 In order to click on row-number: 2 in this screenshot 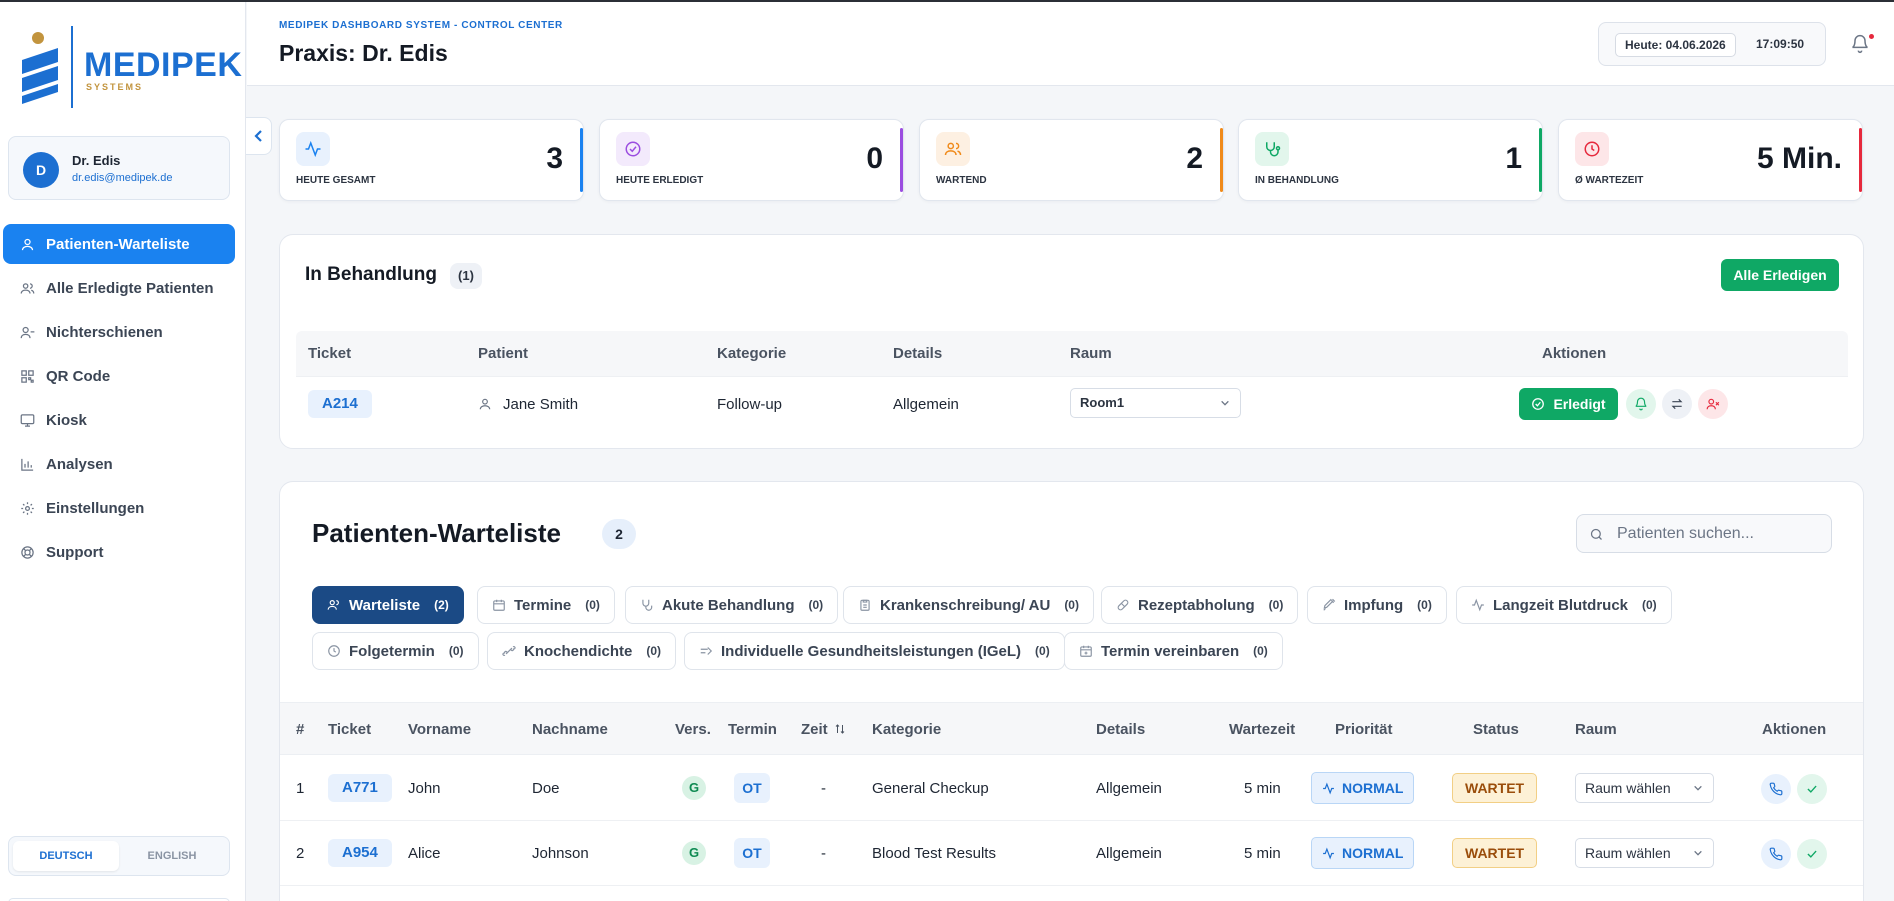, I will do `click(300, 853)`.